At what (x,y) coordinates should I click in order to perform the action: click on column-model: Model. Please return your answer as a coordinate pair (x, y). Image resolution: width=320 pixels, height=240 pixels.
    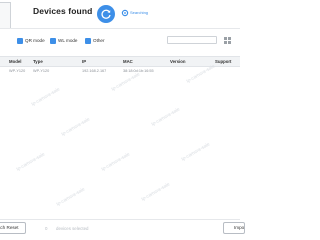
    Looking at the image, I should click on (15, 61).